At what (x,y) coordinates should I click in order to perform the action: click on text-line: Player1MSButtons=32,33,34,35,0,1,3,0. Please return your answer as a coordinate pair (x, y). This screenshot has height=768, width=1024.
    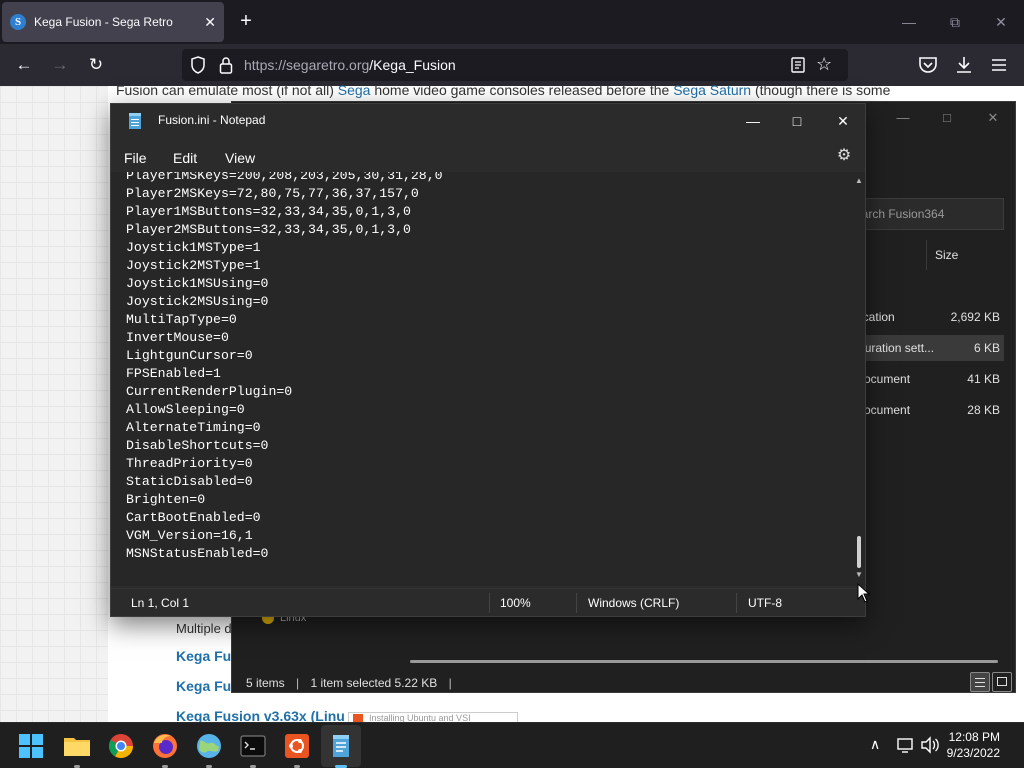
    Looking at the image, I should click on (268, 211).